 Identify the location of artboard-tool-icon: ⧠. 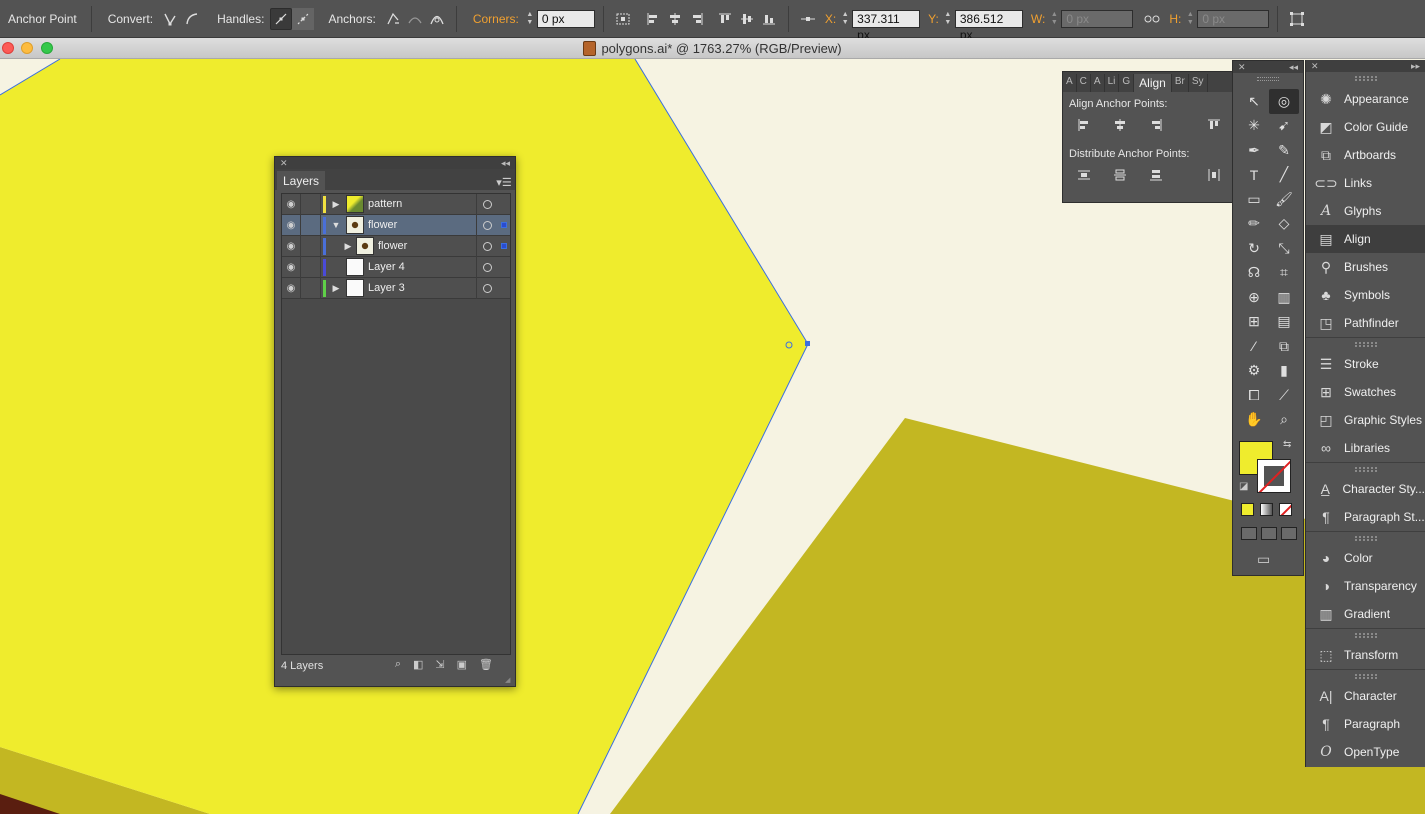
(1254, 395).